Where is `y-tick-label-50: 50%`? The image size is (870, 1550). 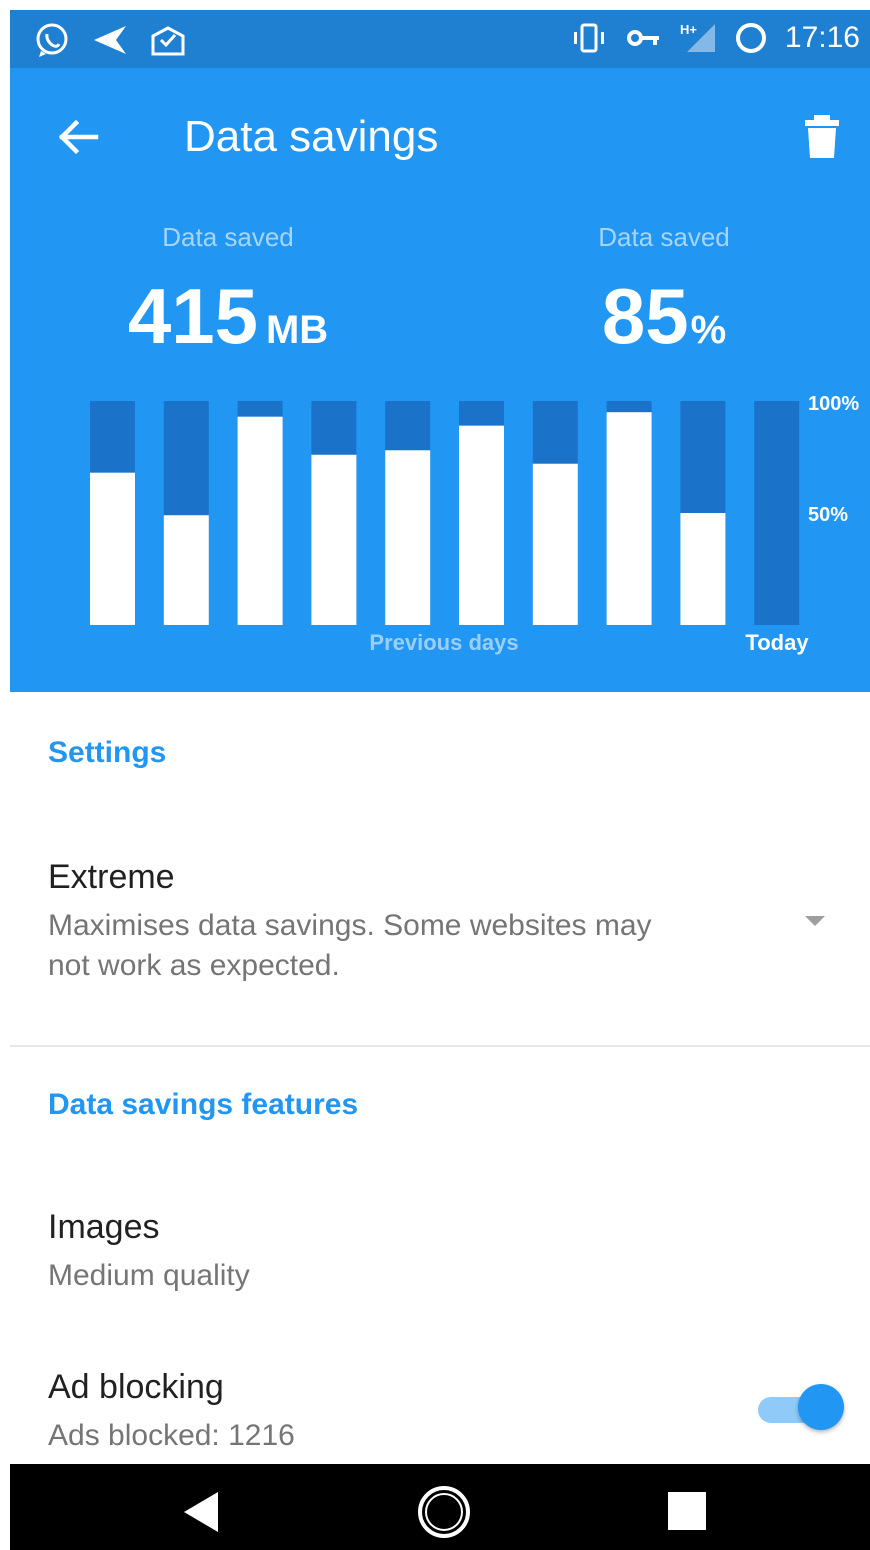 y-tick-label-50: 50% is located at coordinates (828, 515).